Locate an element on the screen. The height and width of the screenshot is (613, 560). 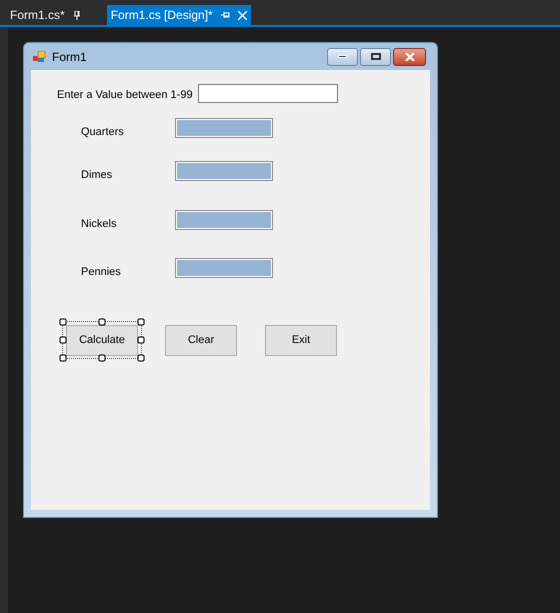
form-button: Exit is located at coordinates (301, 340).